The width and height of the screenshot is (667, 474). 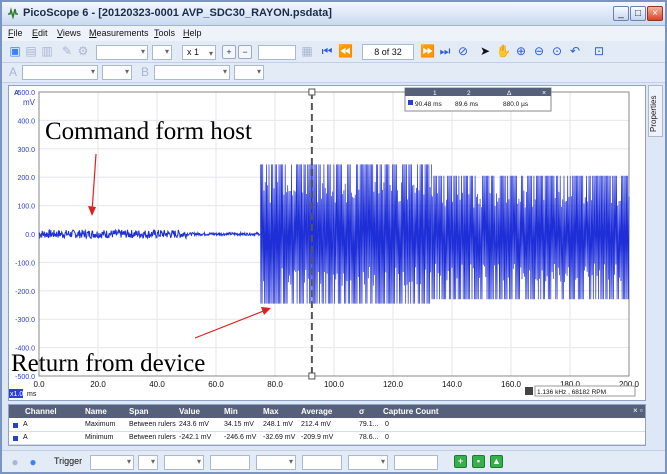 What do you see at coordinates (557, 51) in the screenshot?
I see `zoom-region-icon: ⊙` at bounding box center [557, 51].